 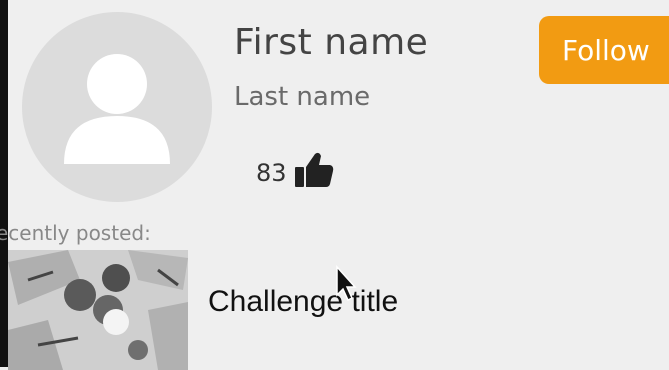 I want to click on avatar, so click(x=117, y=107).